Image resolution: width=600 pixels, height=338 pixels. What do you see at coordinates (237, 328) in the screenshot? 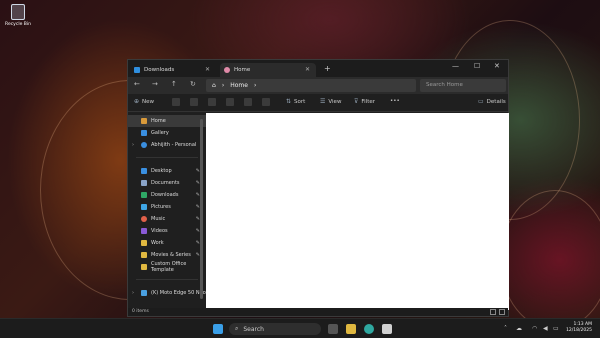
I see `search-icon: ⌕` at bounding box center [237, 328].